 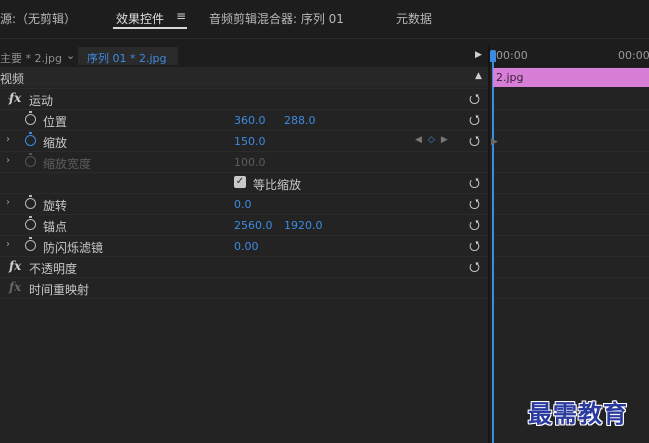 I want to click on property-label-rotation: 旋转, so click(x=55, y=206).